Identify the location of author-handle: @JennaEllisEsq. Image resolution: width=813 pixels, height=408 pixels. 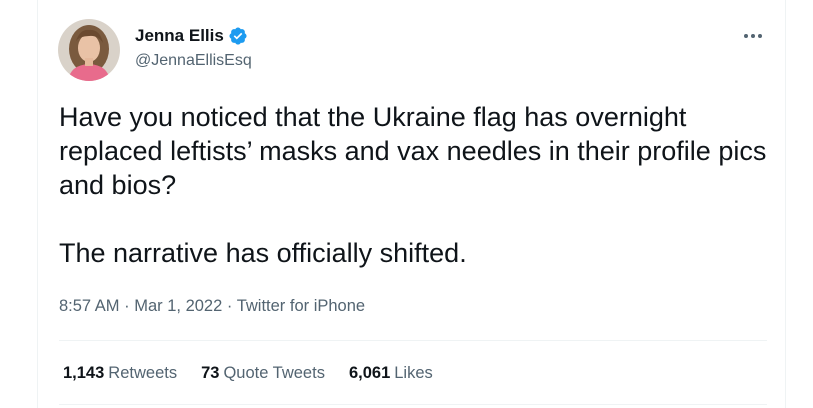
(193, 61).